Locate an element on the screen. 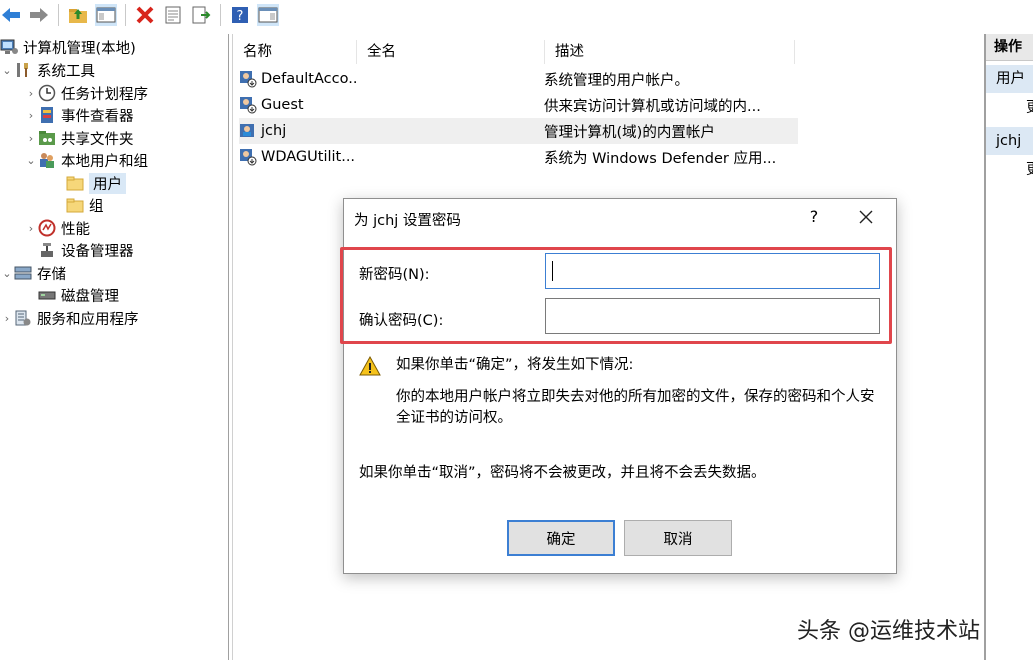  cancel-note: 如果你单击“取消”，密码将不会被更改，并且将不会丢失数据。 is located at coordinates (562, 473).